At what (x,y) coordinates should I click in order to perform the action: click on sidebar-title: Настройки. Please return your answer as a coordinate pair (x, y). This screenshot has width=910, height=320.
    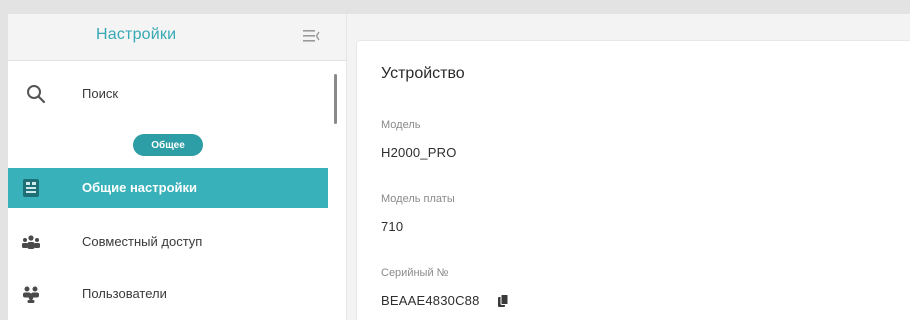
    Looking at the image, I should click on (136, 34).